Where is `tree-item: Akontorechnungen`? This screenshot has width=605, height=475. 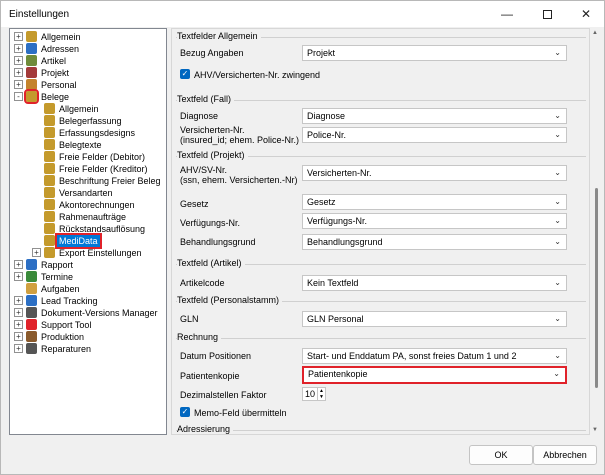
tree-item: Akontorechnungen is located at coordinates (88, 205).